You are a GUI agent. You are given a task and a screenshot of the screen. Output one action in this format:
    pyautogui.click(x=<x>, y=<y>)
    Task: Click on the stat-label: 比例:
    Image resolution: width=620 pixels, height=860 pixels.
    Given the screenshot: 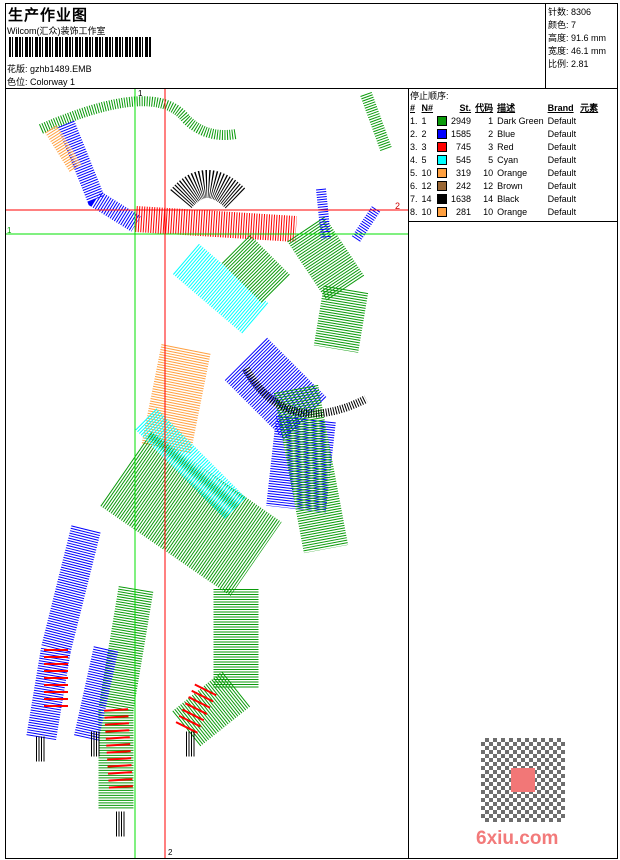 What is the action you would take?
    pyautogui.click(x=558, y=64)
    